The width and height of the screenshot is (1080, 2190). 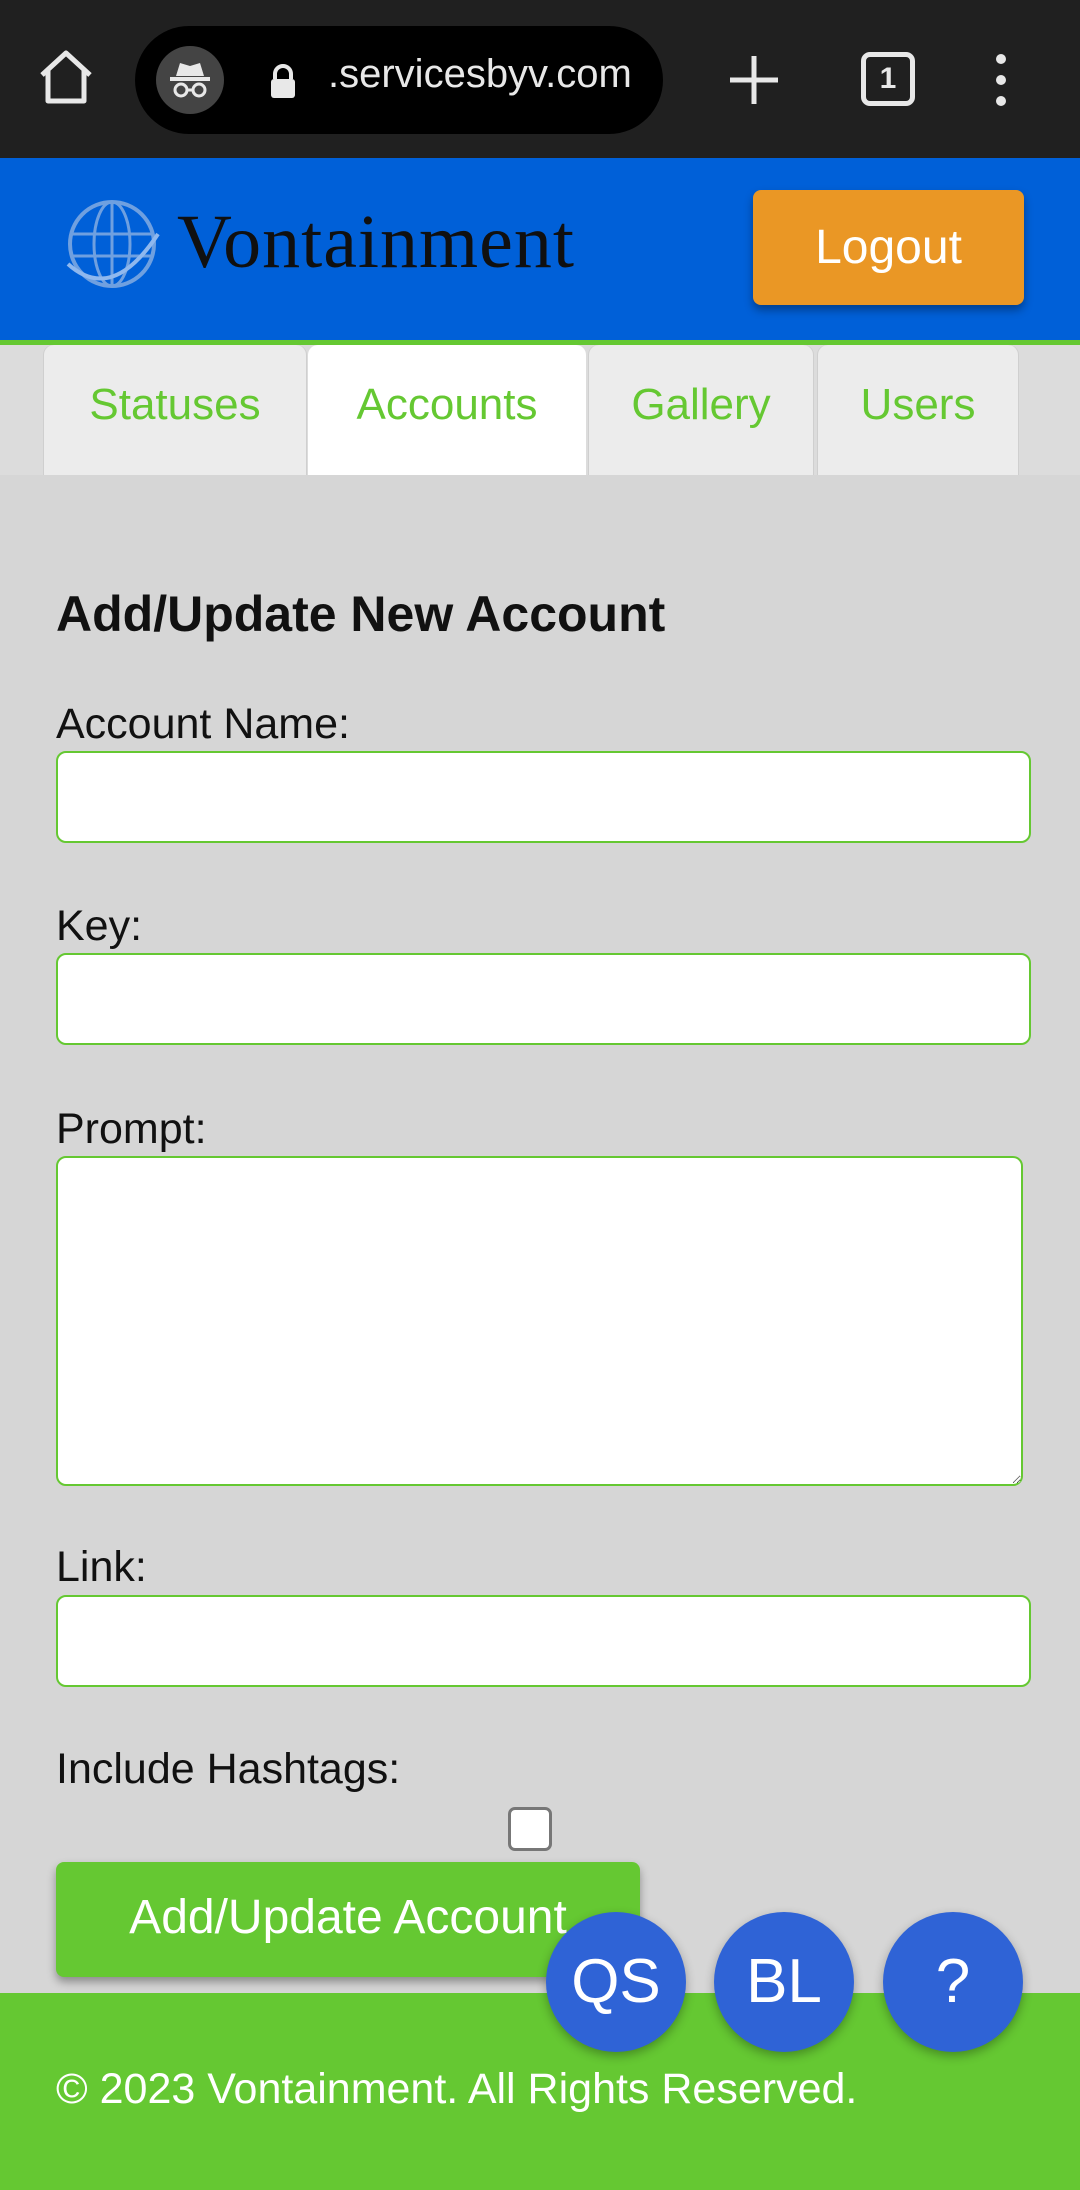 What do you see at coordinates (101, 1567) in the screenshot?
I see `link-label: Link:` at bounding box center [101, 1567].